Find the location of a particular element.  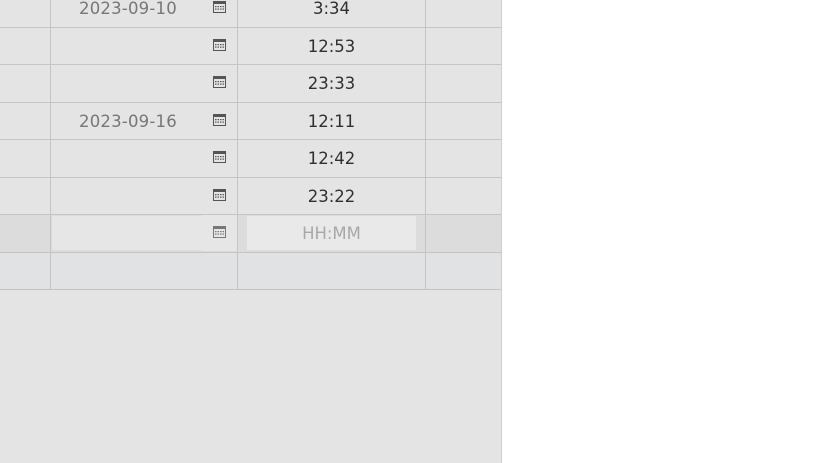

table-row: 2023-09-16 12:11 is located at coordinates (250, 121).